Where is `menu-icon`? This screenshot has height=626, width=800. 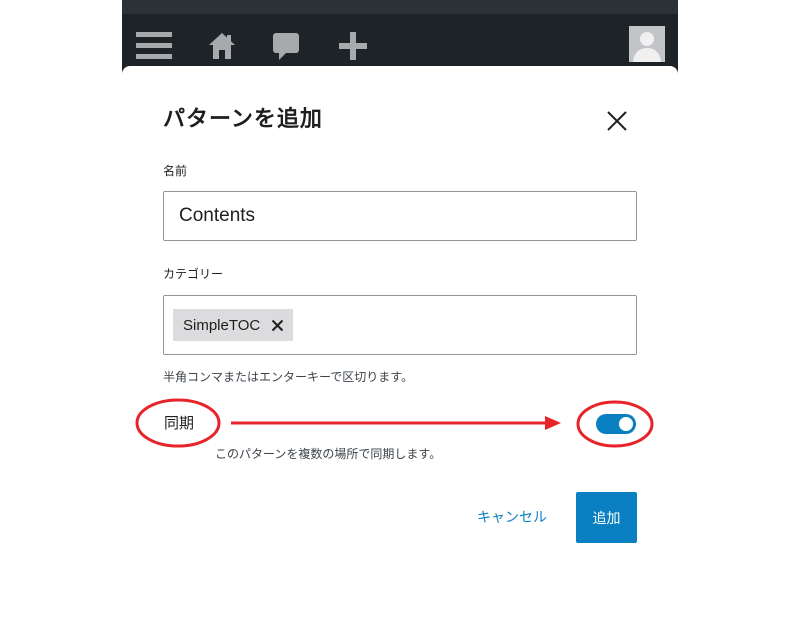
menu-icon is located at coordinates (154, 46).